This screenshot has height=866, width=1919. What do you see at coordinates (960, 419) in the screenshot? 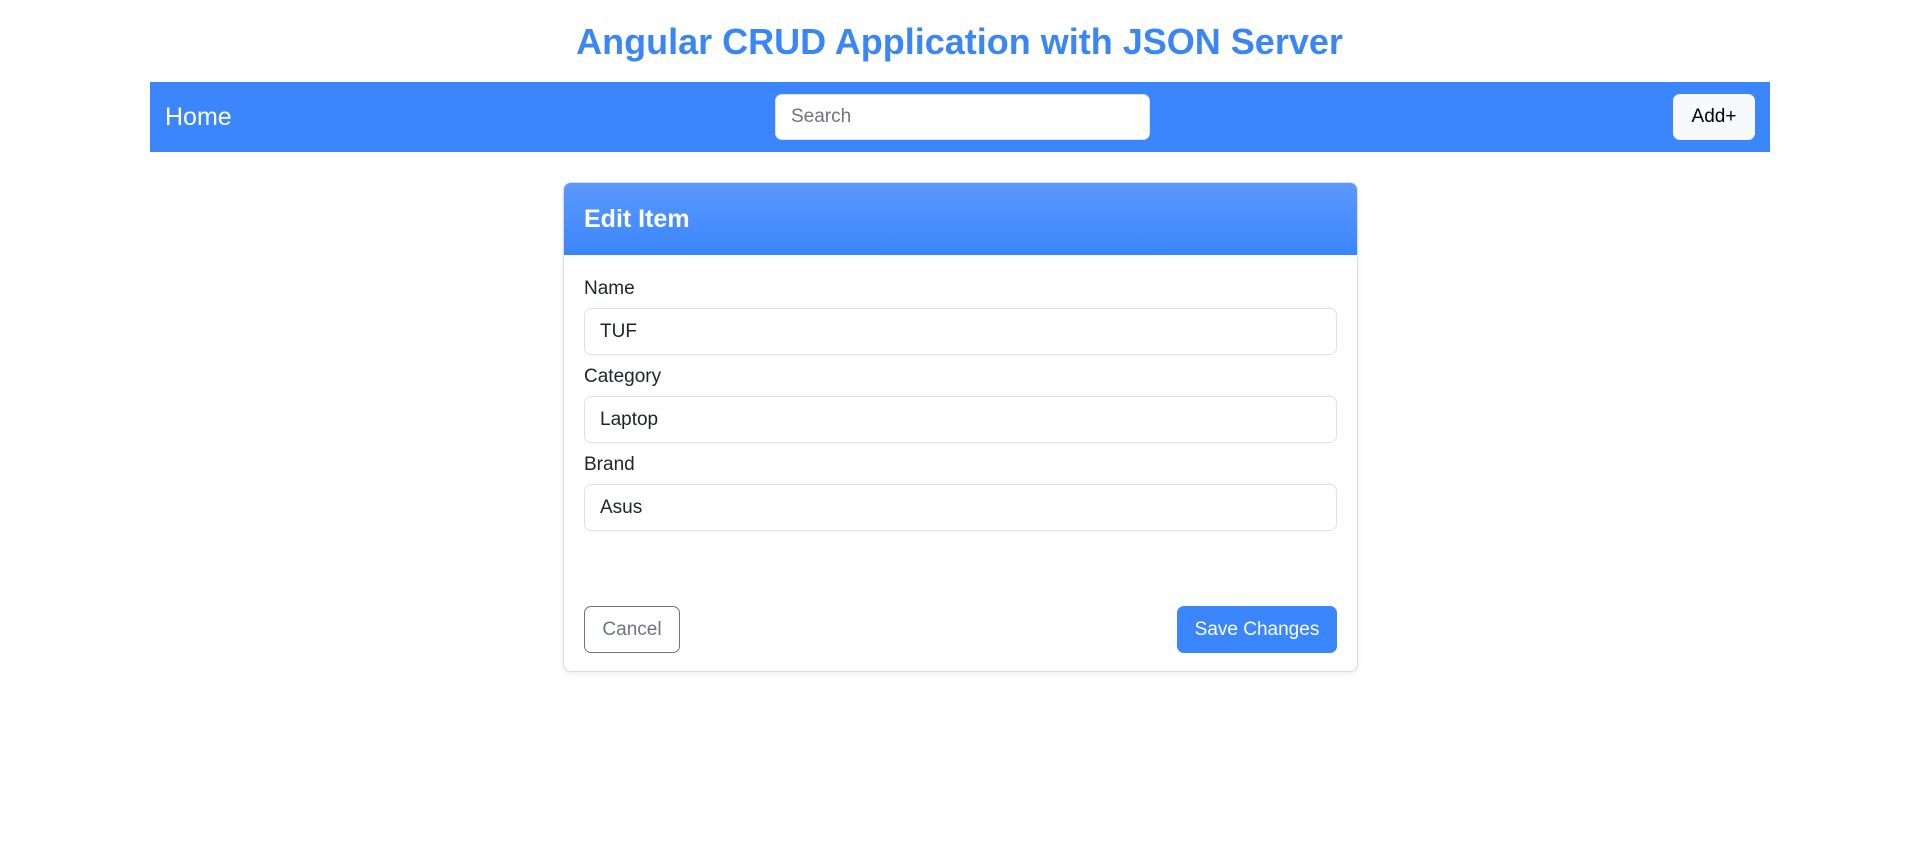
I see `category-field` at bounding box center [960, 419].